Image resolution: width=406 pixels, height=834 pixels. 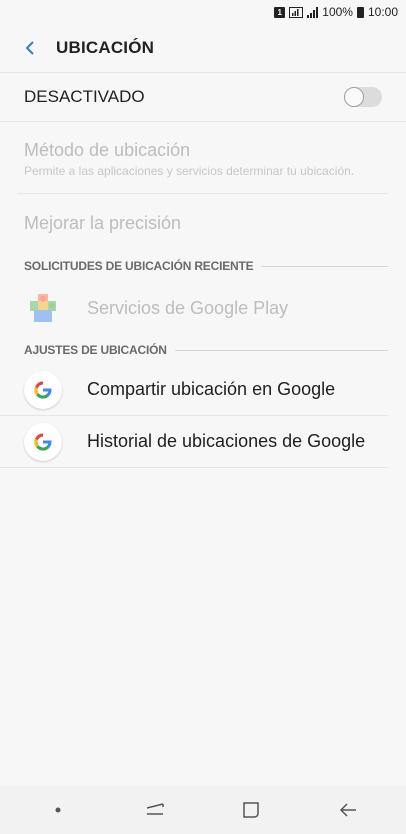 What do you see at coordinates (313, 12) in the screenshot?
I see `cell-signal-icon` at bounding box center [313, 12].